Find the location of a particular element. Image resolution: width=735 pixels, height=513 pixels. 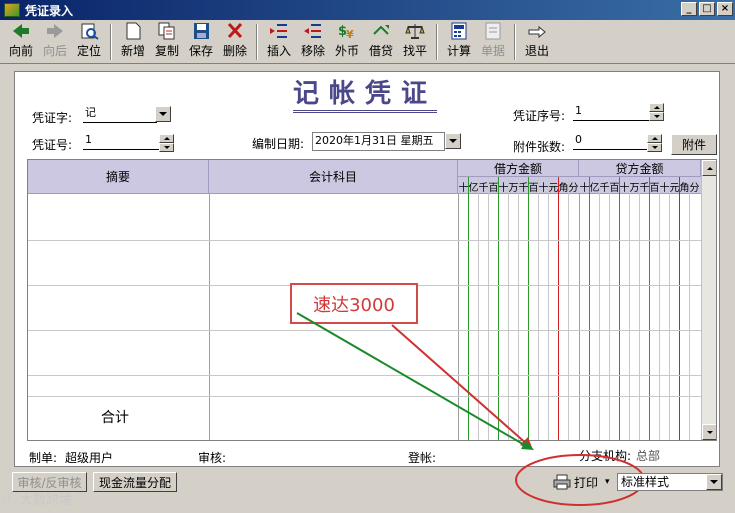

print-label: 打印 is located at coordinates (586, 482).